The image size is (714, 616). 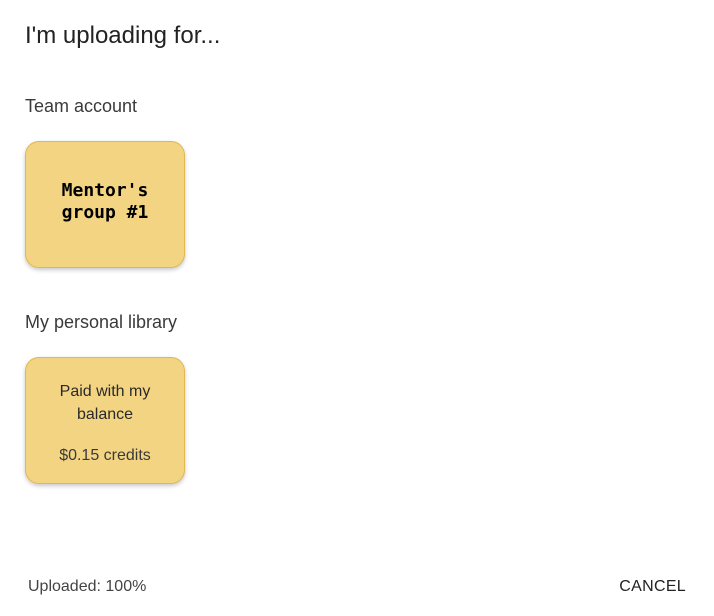 What do you see at coordinates (101, 322) in the screenshot?
I see `personal-library-label: My personal library` at bounding box center [101, 322].